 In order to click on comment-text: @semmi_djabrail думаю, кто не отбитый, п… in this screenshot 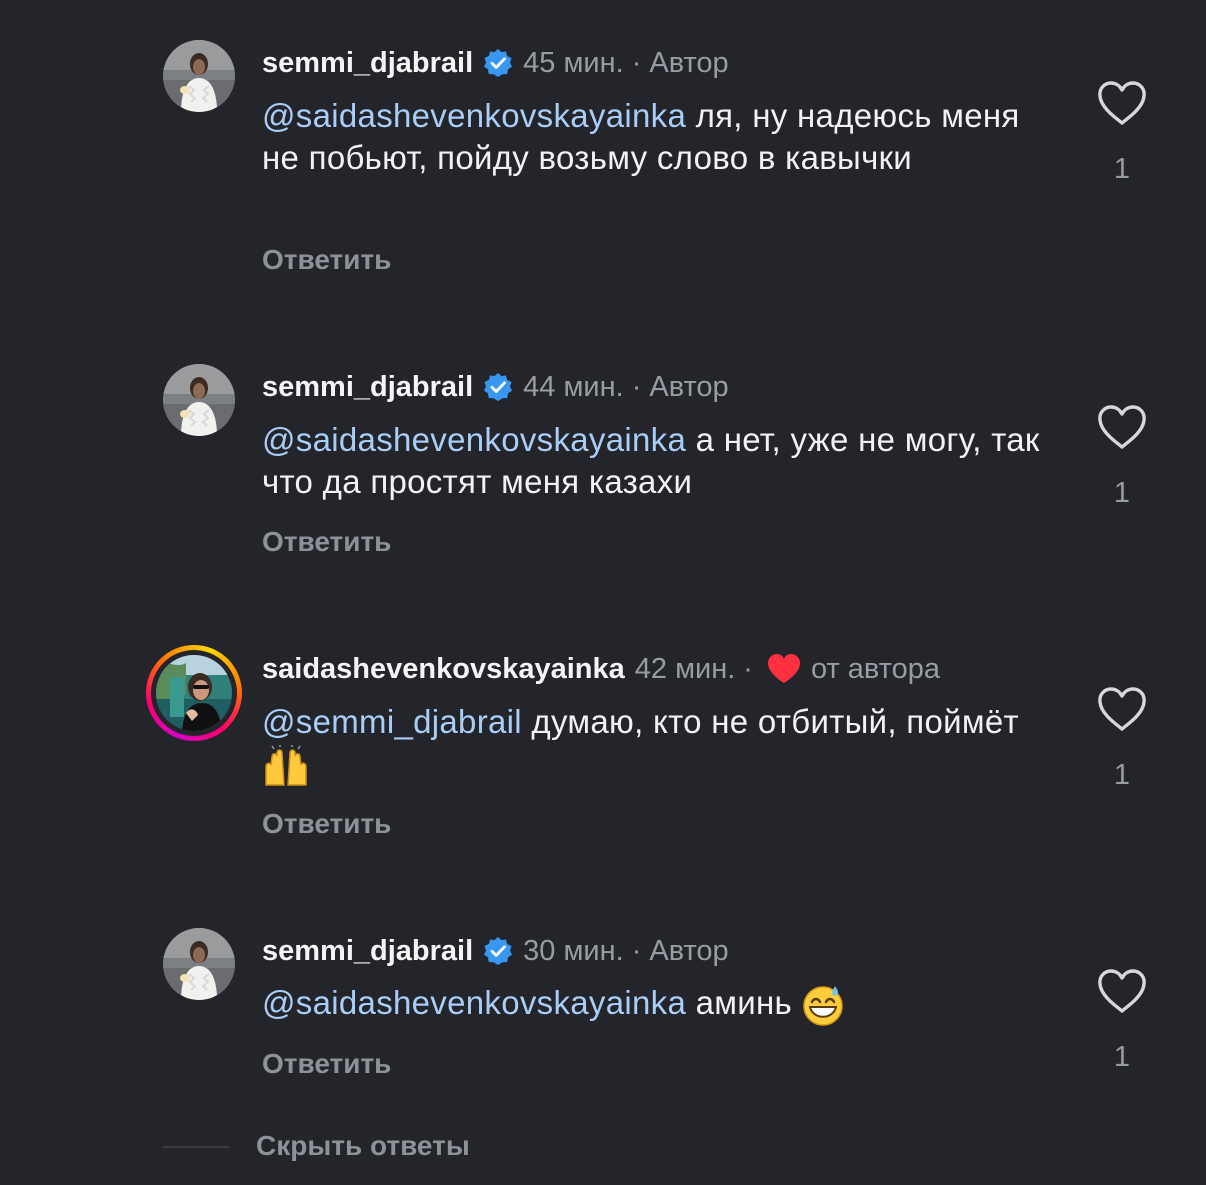, I will do `click(652, 744)`.